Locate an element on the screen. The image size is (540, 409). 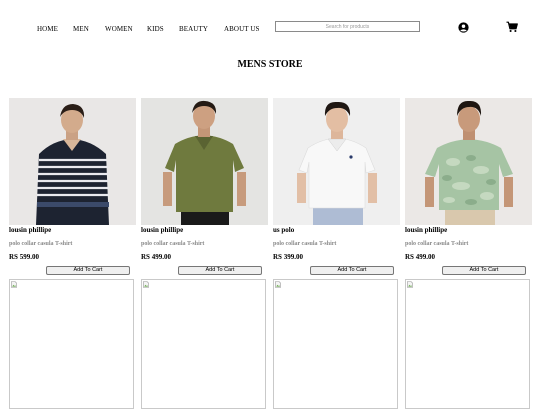
top-navbar: HOME MEN WOMEN KIDS BEAUTY ABOUT US is located at coordinates (270, 28).